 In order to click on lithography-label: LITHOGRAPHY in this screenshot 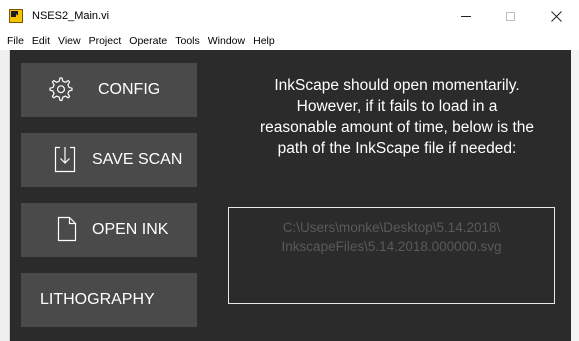, I will do `click(97, 299)`.